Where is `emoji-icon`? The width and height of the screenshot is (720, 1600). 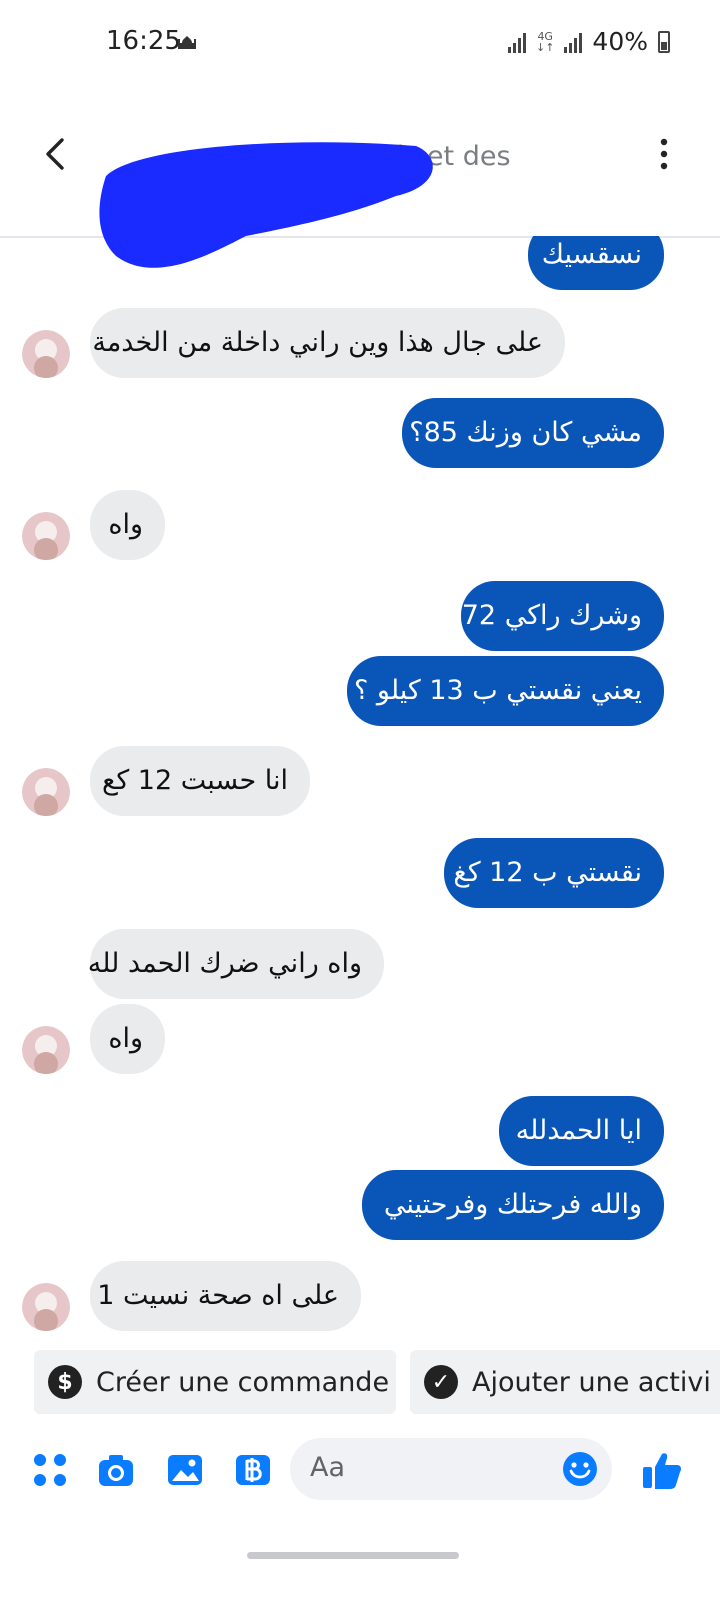 emoji-icon is located at coordinates (580, 1469).